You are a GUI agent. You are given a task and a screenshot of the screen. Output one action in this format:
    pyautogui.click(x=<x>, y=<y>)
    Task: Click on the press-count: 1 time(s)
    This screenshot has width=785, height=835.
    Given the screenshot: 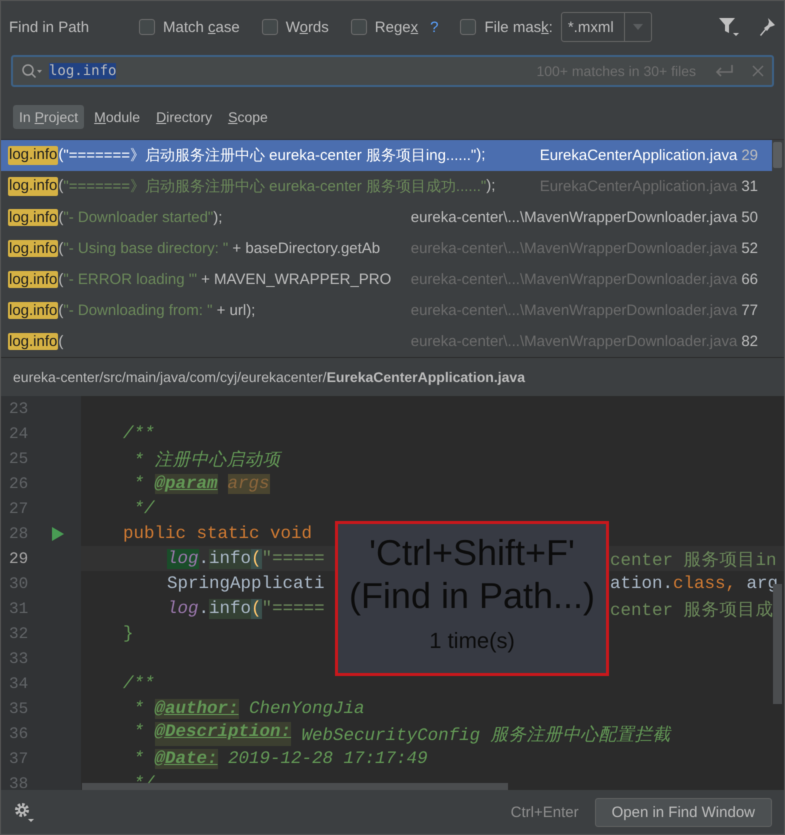 What is the action you would take?
    pyautogui.click(x=472, y=641)
    